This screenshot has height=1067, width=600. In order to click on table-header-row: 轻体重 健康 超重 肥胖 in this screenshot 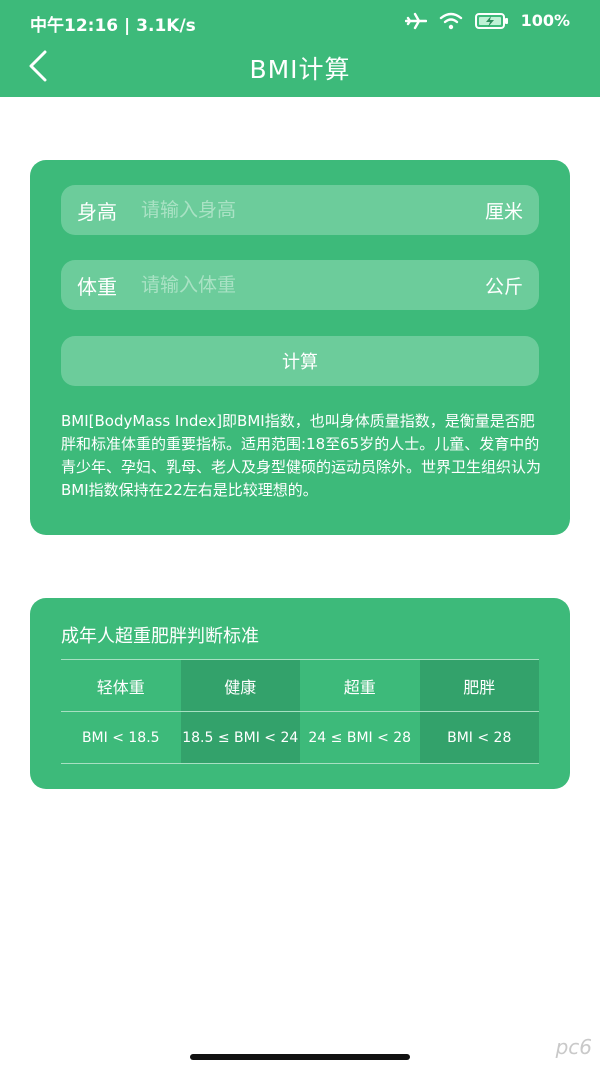, I will do `click(300, 685)`.